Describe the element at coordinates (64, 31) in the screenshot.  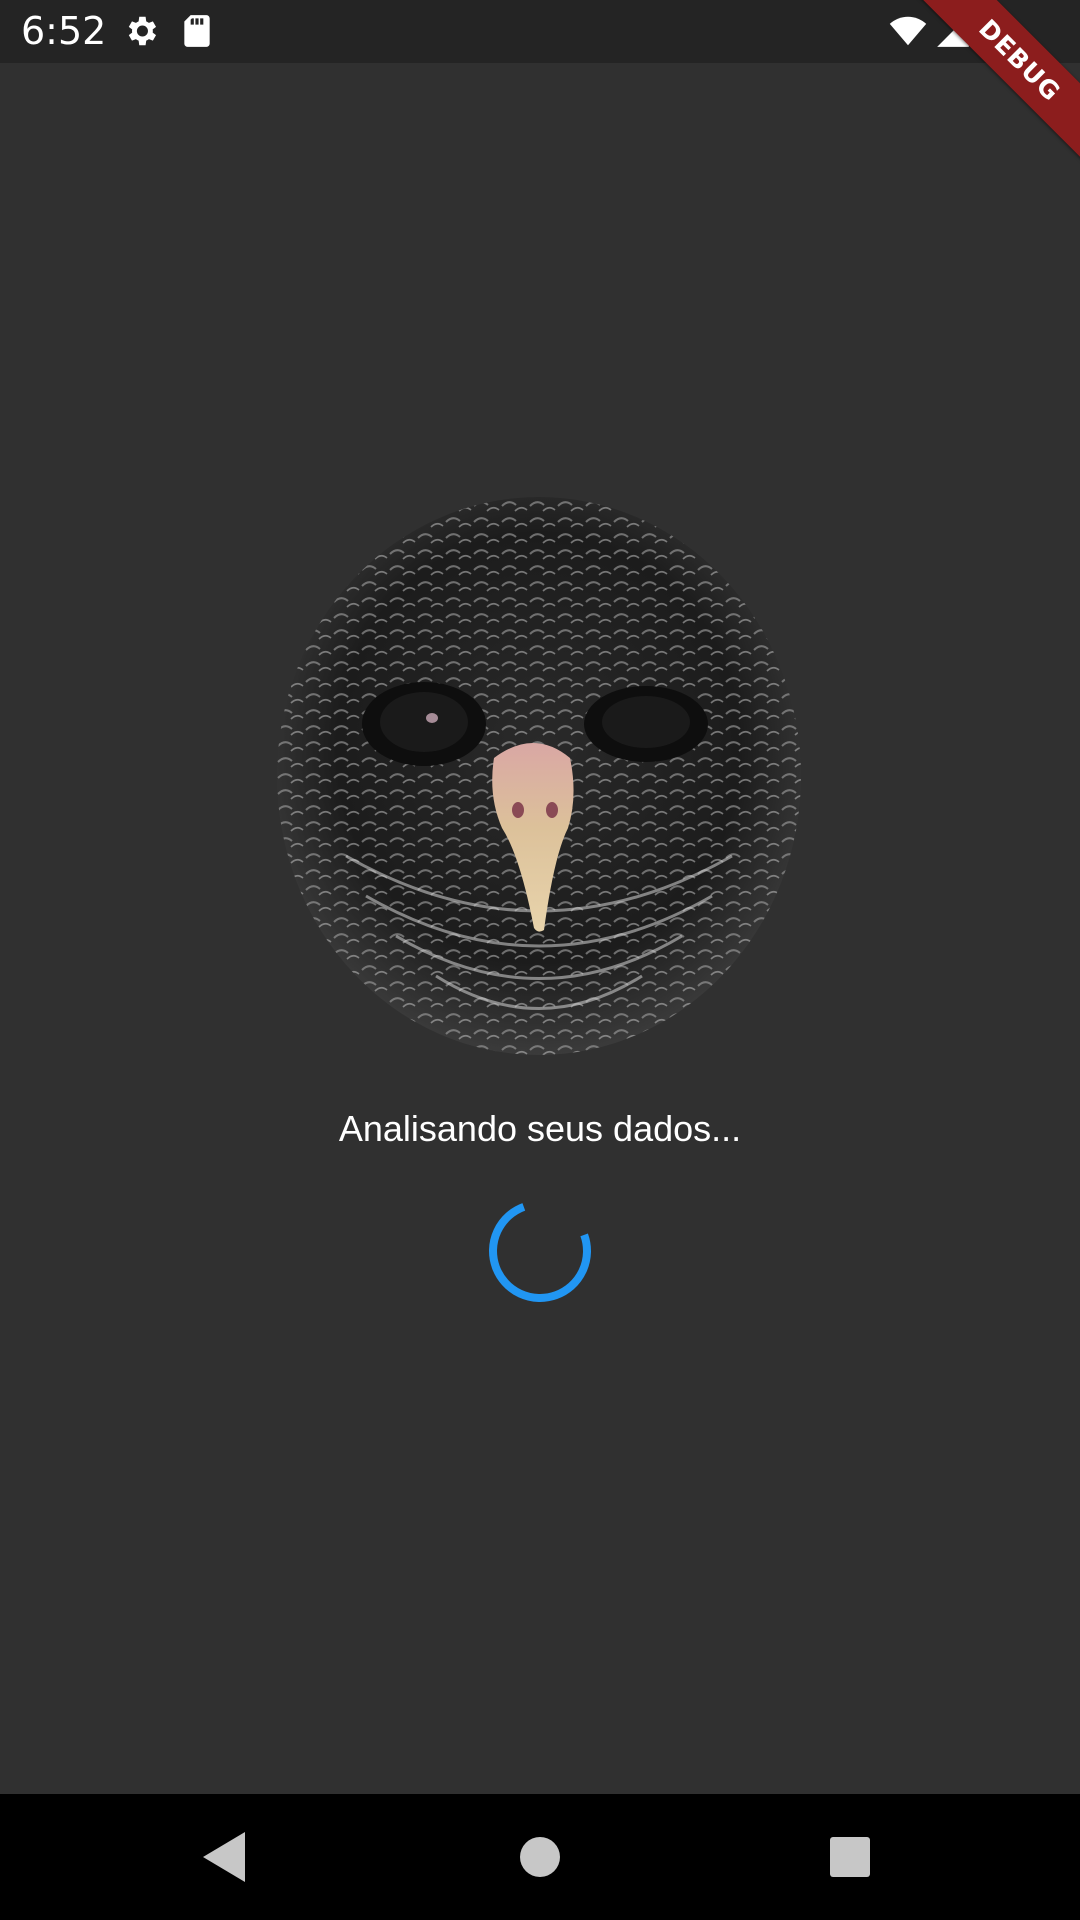
I see `status-time: 6:52` at that location.